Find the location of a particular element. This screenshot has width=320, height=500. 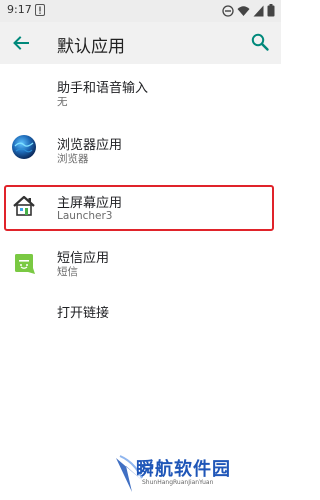

list-item-assistant-voice-input: 助手和语音输入 无 is located at coordinates (140, 92).